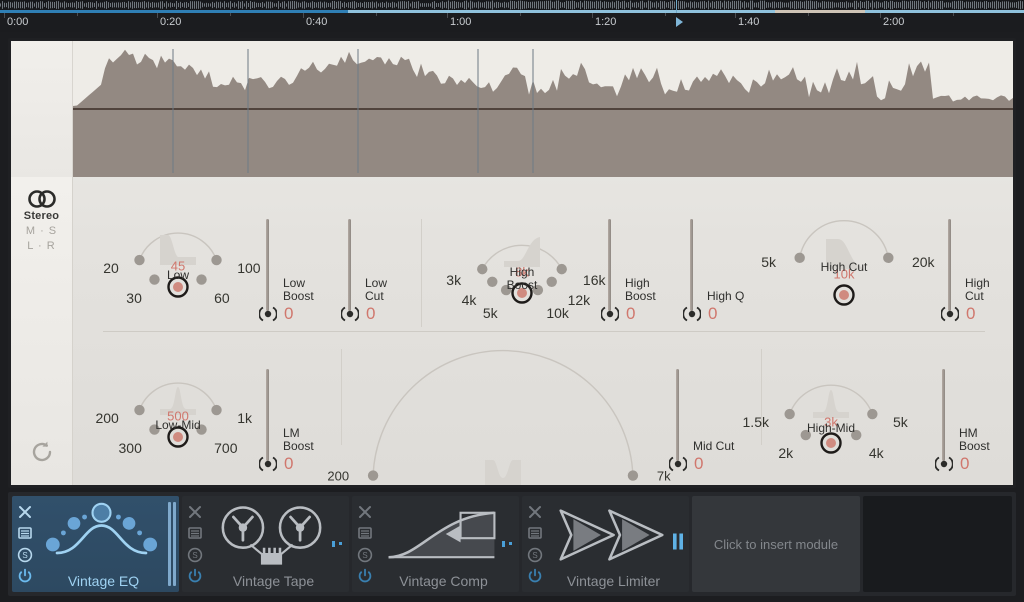 The image size is (1024, 602). What do you see at coordinates (950, 316) in the screenshot?
I see `slider-handle-high-cut` at bounding box center [950, 316].